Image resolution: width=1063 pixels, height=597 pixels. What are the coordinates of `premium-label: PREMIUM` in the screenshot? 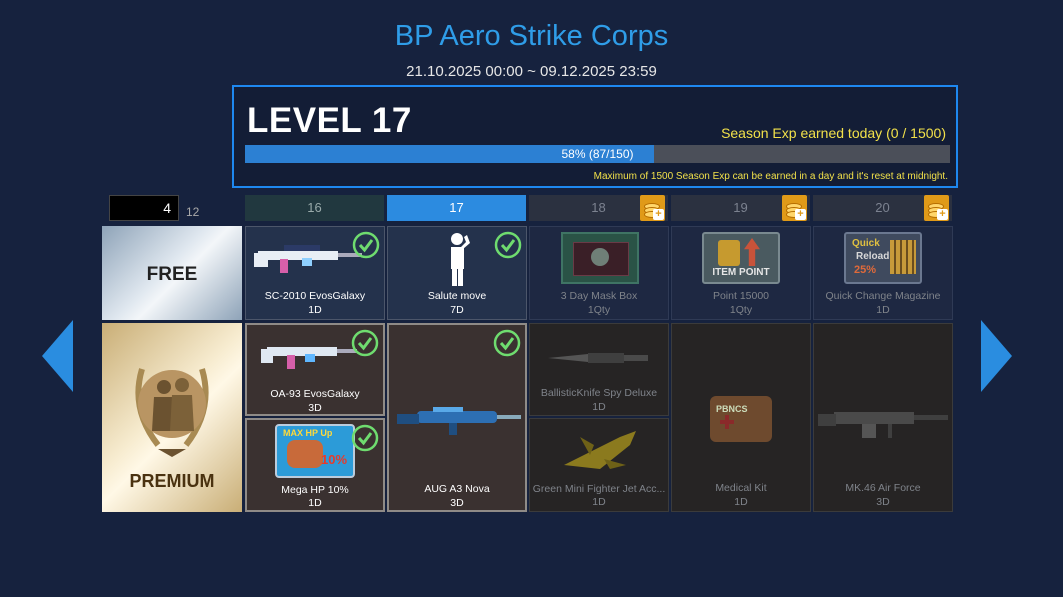 It's located at (172, 481).